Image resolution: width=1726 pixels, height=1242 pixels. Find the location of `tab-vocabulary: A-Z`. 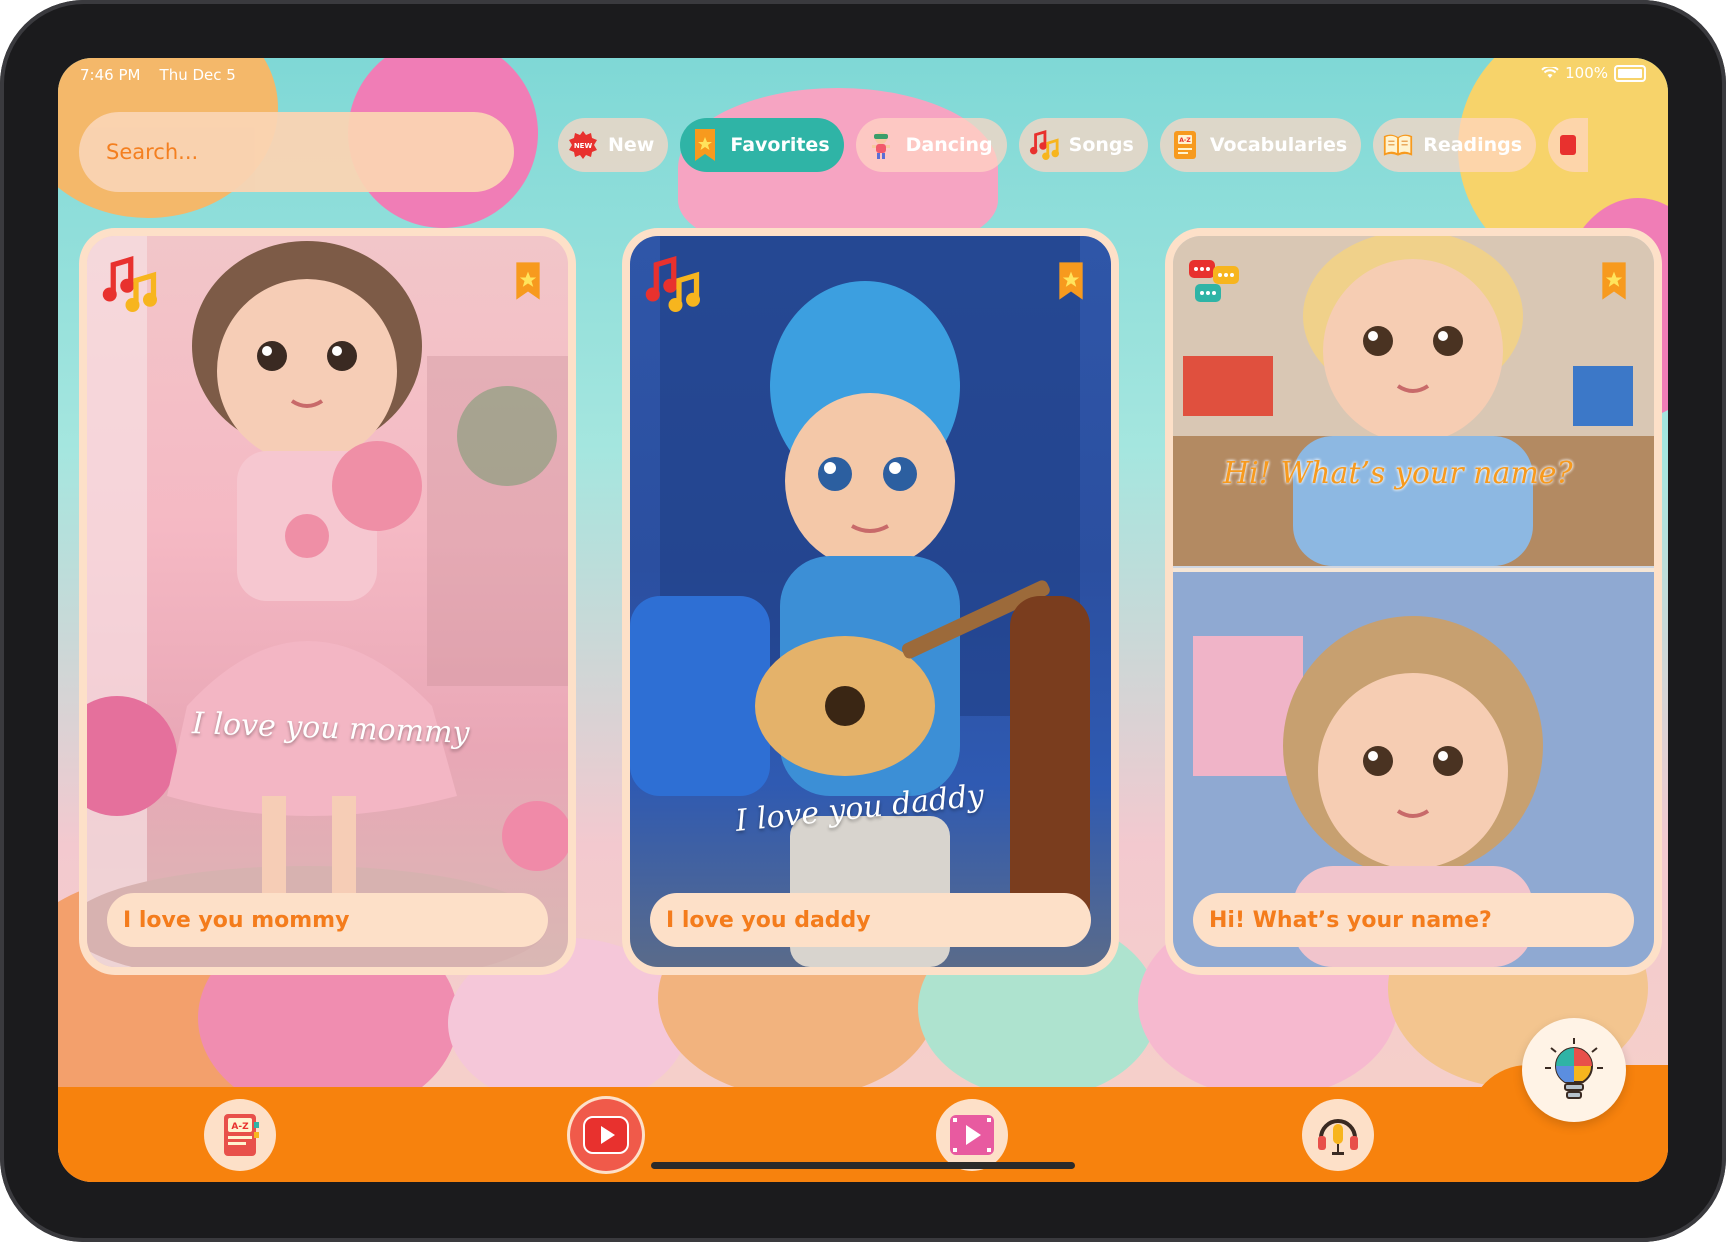

tab-vocabulary: A-Z is located at coordinates (240, 1135).